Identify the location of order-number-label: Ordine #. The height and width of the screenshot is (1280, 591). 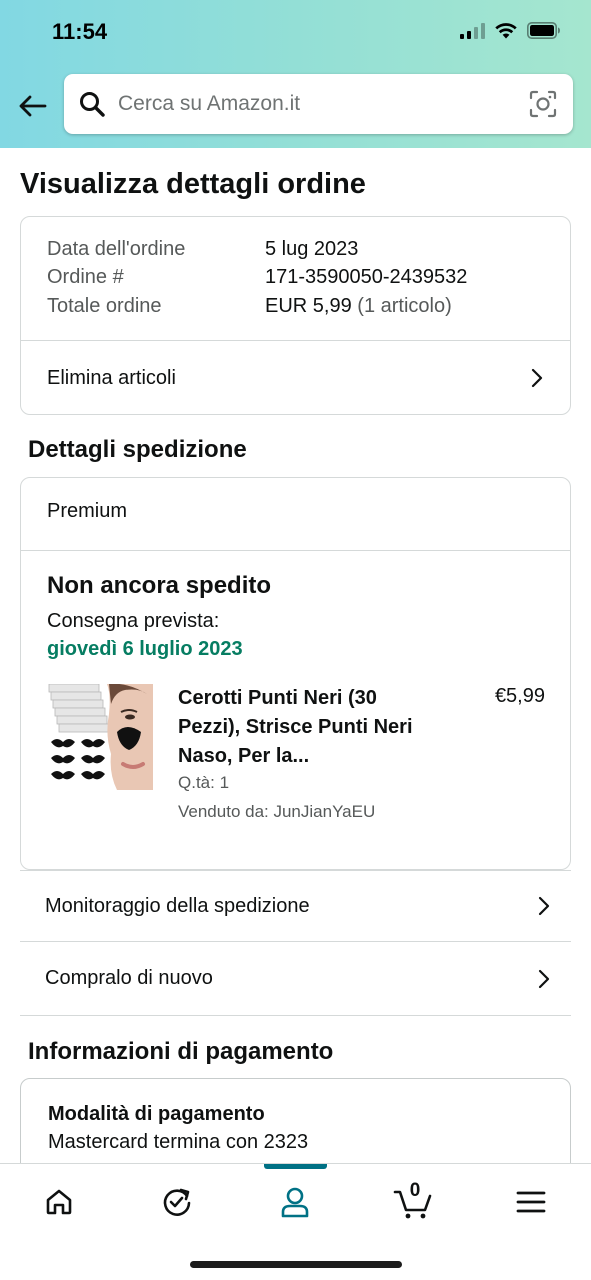
(85, 277).